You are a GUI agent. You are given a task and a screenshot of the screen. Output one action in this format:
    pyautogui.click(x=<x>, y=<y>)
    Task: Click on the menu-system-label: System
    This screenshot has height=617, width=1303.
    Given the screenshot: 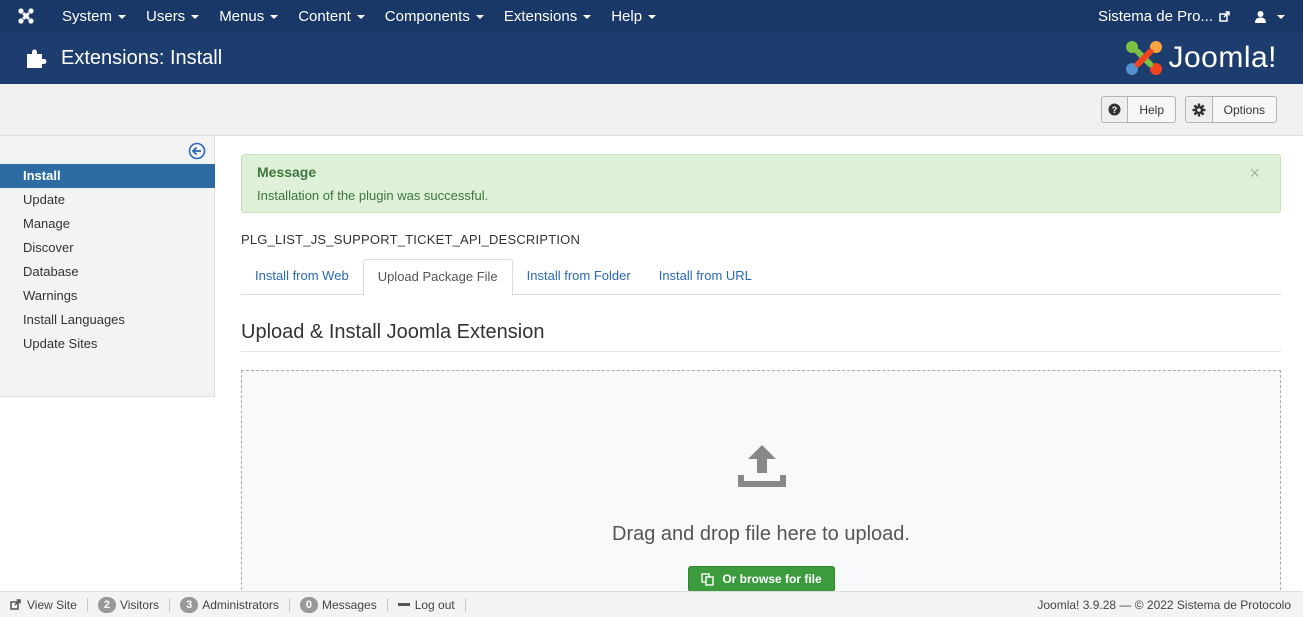 What is the action you would take?
    pyautogui.click(x=87, y=16)
    